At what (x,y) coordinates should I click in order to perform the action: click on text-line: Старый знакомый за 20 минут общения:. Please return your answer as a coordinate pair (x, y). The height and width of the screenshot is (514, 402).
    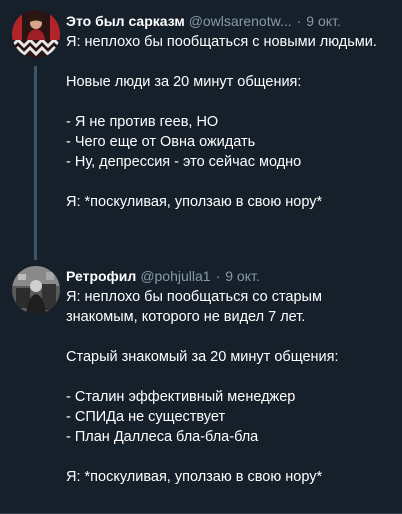
    Looking at the image, I should click on (202, 357).